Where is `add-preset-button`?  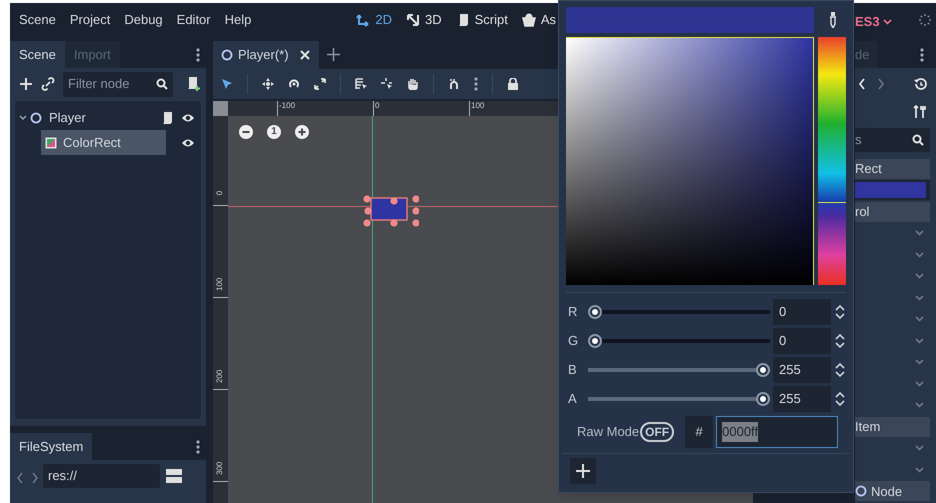
add-preset-button is located at coordinates (583, 471).